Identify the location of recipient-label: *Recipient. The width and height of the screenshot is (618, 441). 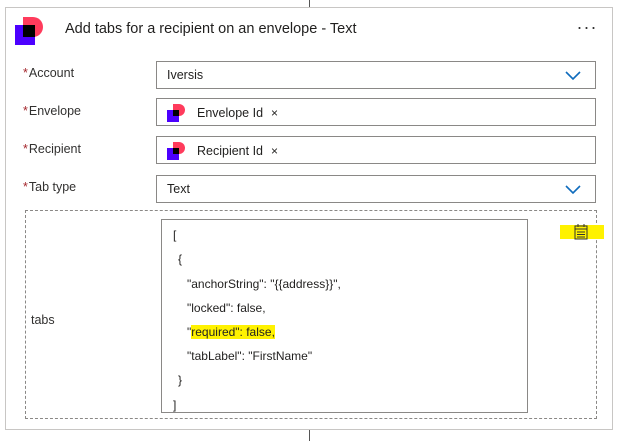
(52, 149).